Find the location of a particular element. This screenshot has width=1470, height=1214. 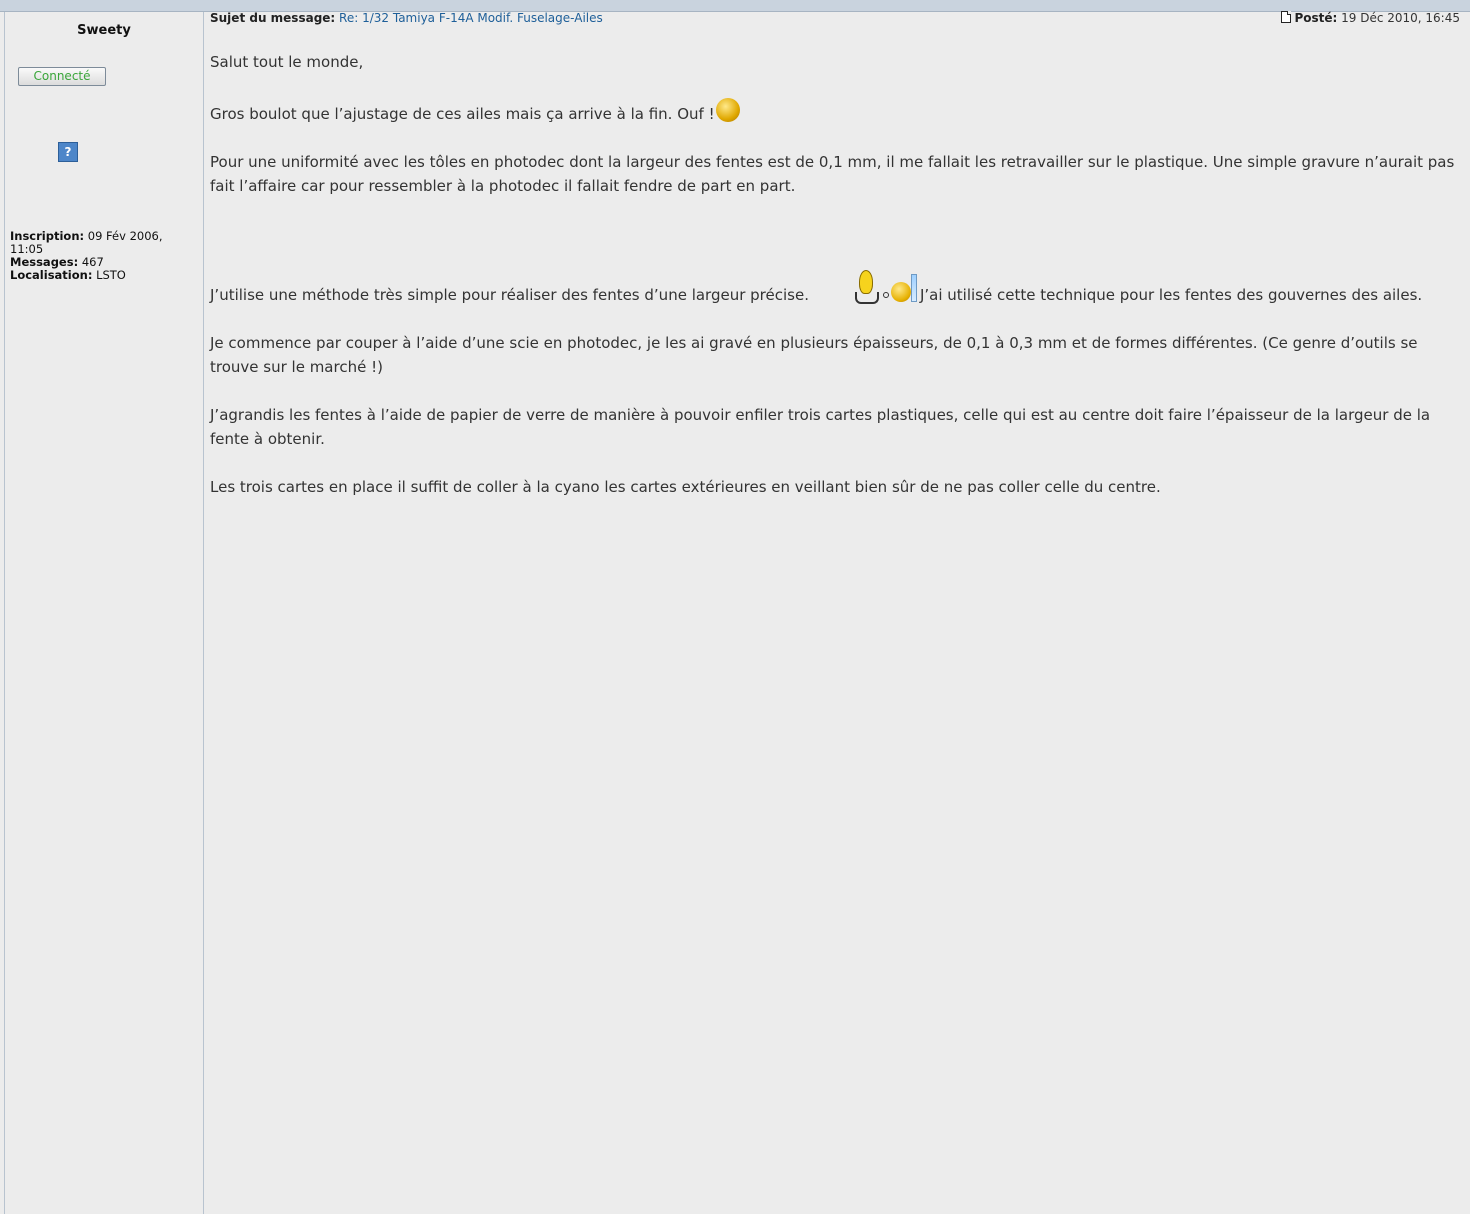

posted-label: Posté: is located at coordinates (1316, 18).